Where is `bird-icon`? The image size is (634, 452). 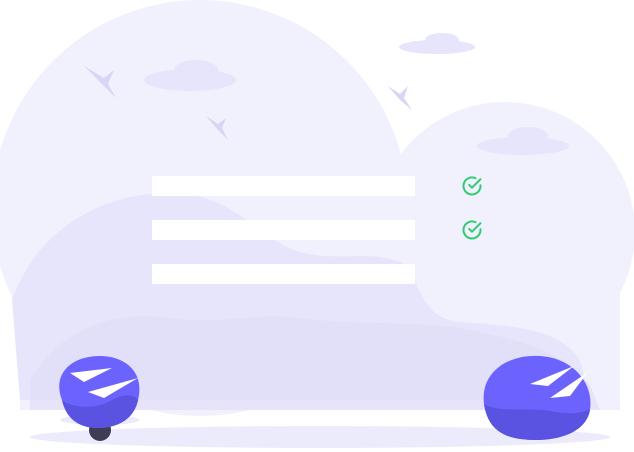
bird-icon is located at coordinates (400, 98).